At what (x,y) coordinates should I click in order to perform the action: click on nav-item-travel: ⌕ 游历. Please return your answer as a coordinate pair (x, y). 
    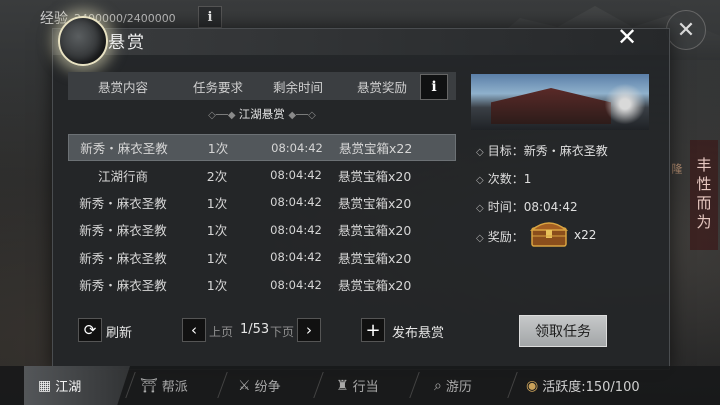
    Looking at the image, I should click on (453, 385).